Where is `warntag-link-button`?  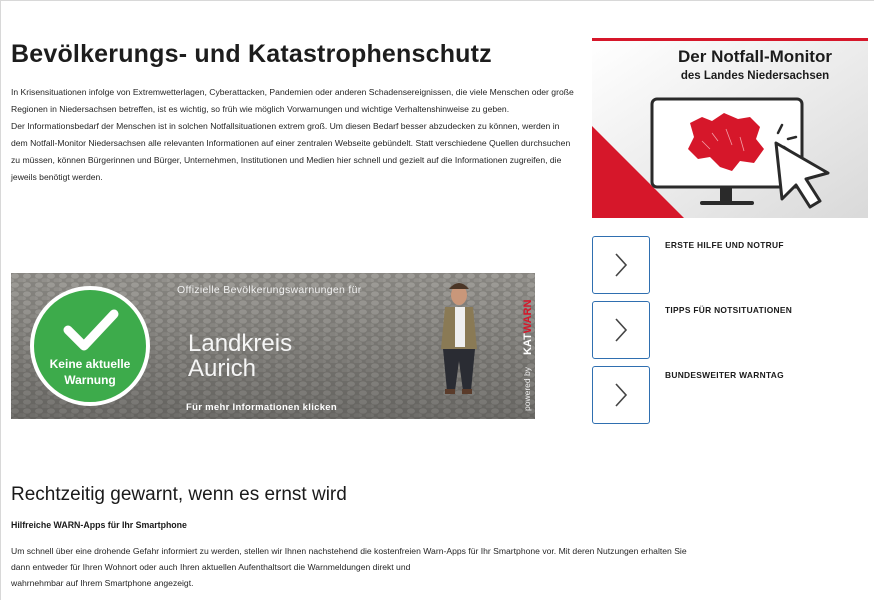
warntag-link-button is located at coordinates (621, 395).